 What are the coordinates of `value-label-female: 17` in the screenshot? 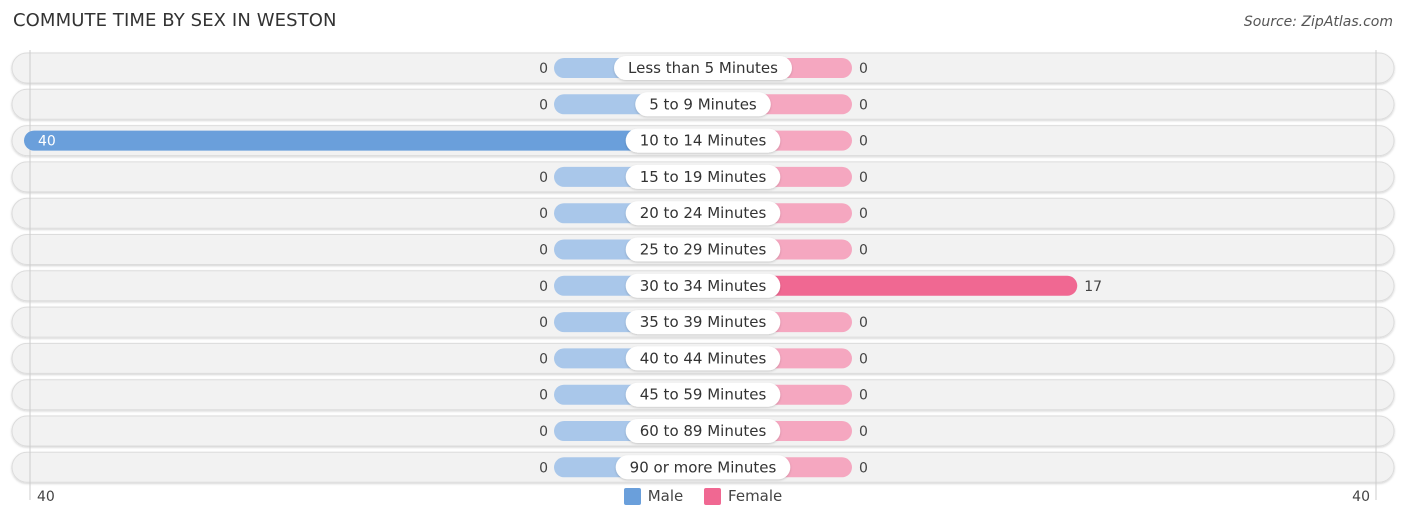 It's located at (1093, 287).